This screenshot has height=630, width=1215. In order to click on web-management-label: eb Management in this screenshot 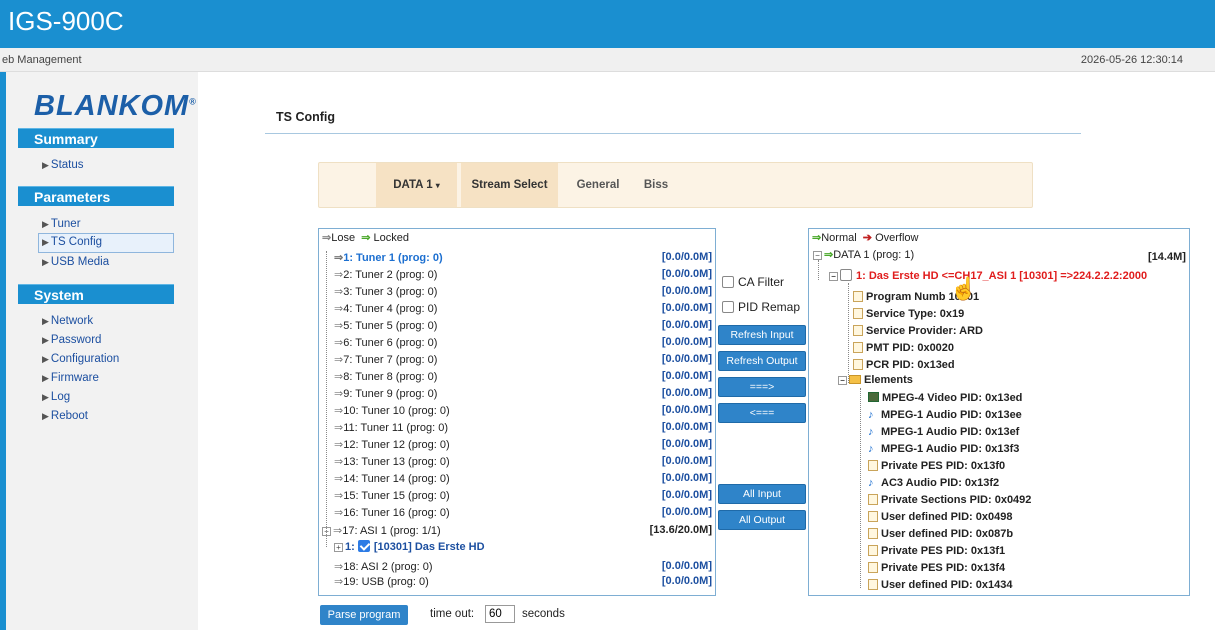, I will do `click(42, 60)`.